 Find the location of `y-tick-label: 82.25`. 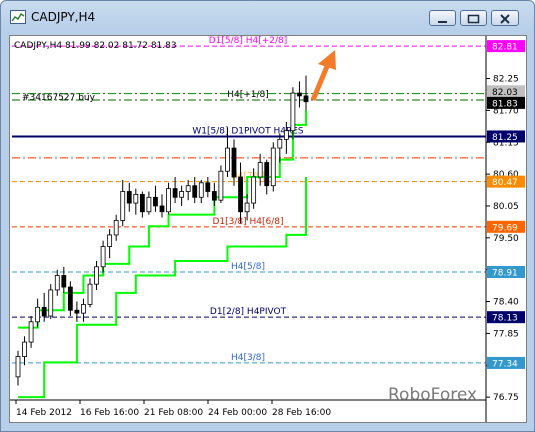

y-tick-label: 82.25 is located at coordinates (506, 80).